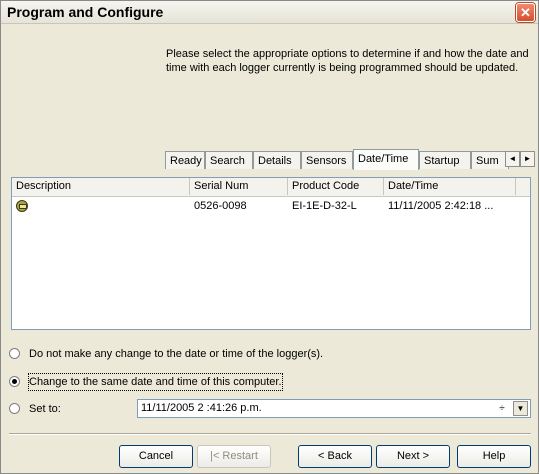 The height and width of the screenshot is (474, 539). What do you see at coordinates (527, 159) in the screenshot?
I see `tab-scroll-right-icon: ►` at bounding box center [527, 159].